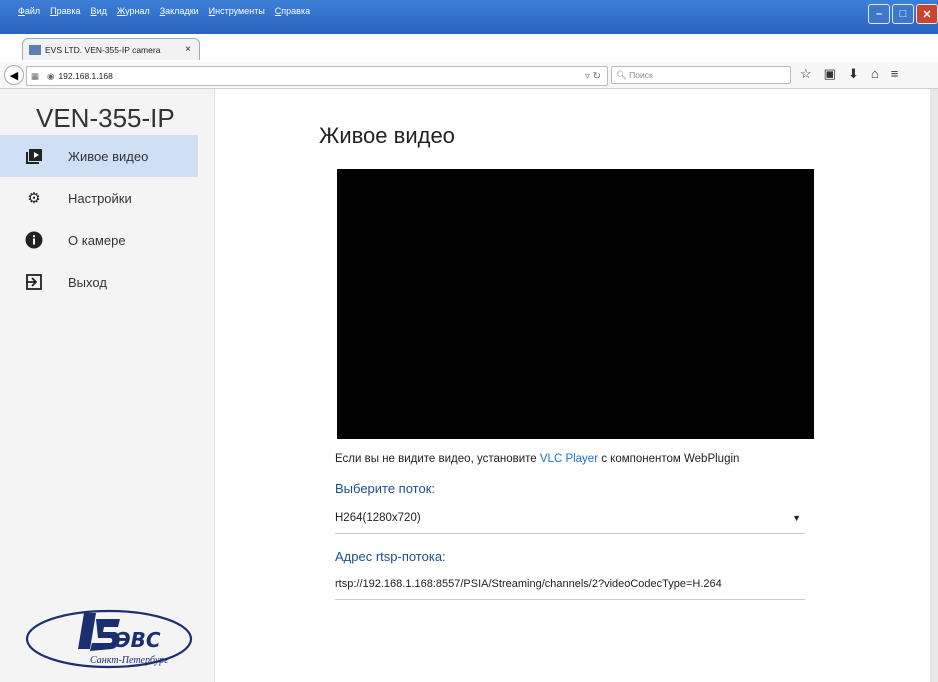 This screenshot has height=682, width=938. I want to click on reload-icon: ▿ ↻, so click(593, 76).